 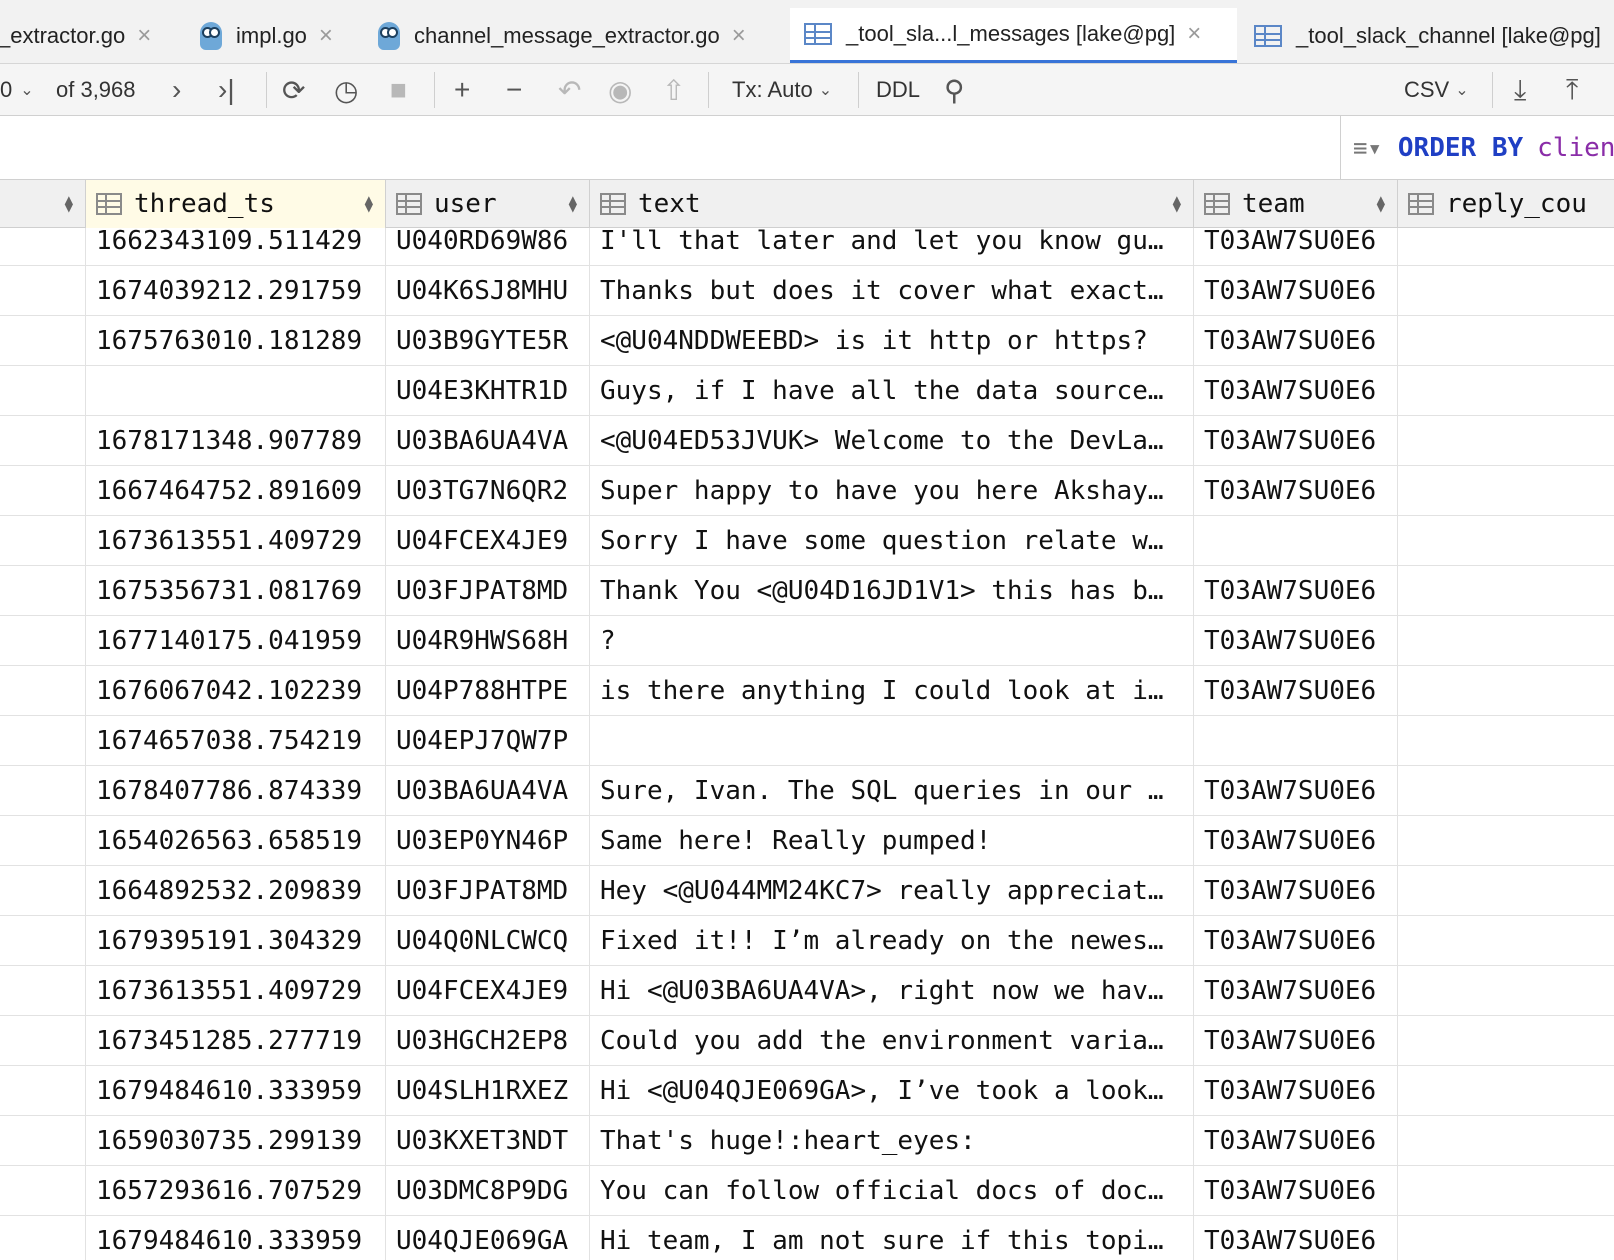 What do you see at coordinates (488, 204) in the screenshot?
I see `column-header-user: user ▲ ▼` at bounding box center [488, 204].